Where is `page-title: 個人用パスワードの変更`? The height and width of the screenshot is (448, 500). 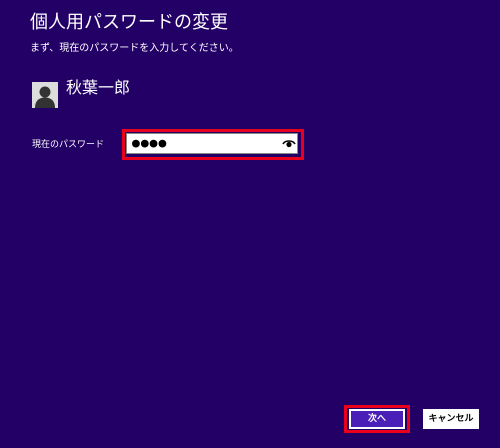 page-title: 個人用パスワードの変更 is located at coordinates (129, 22).